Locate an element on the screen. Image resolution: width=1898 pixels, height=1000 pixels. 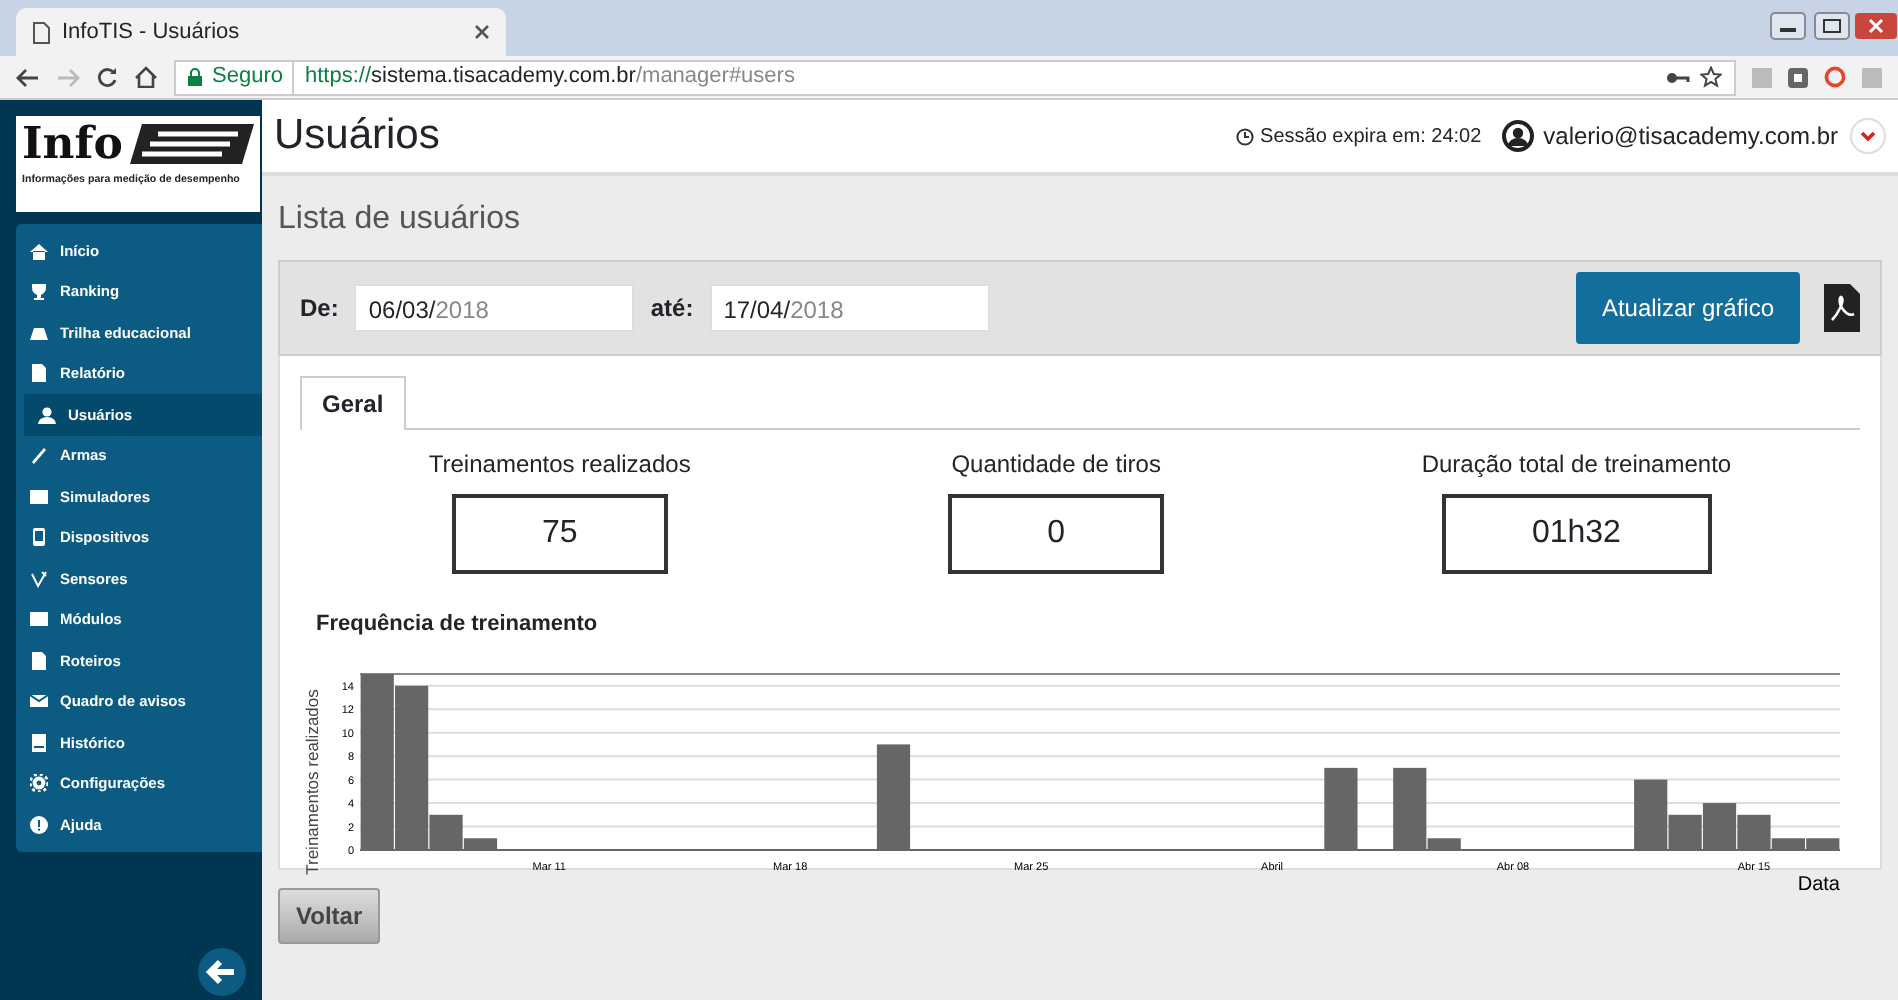
stat-value: 01h32 is located at coordinates (1576, 534).